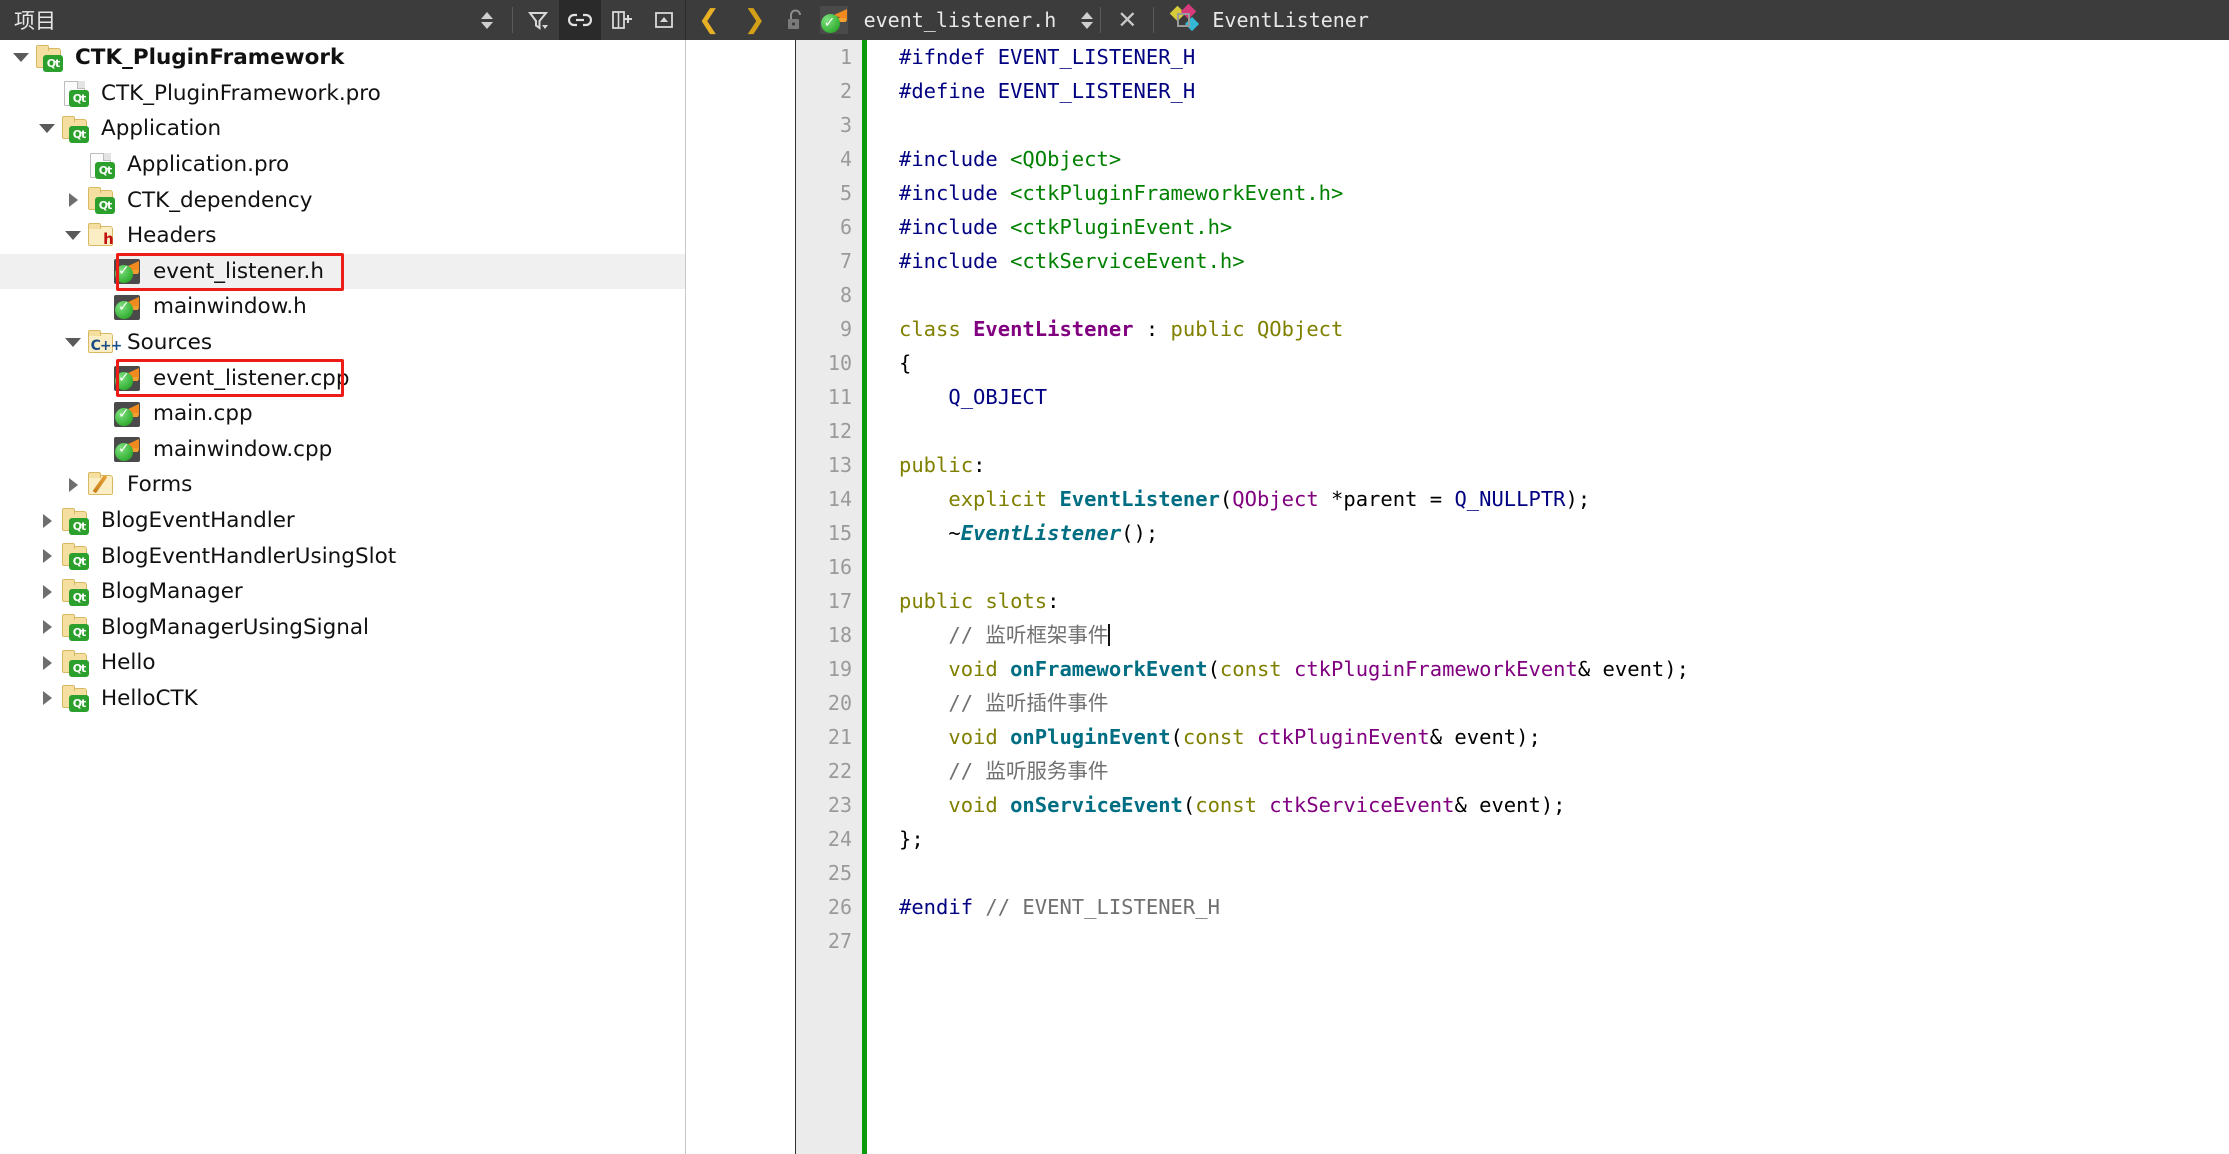  I want to click on folder-qt-icon: Qt, so click(75, 663).